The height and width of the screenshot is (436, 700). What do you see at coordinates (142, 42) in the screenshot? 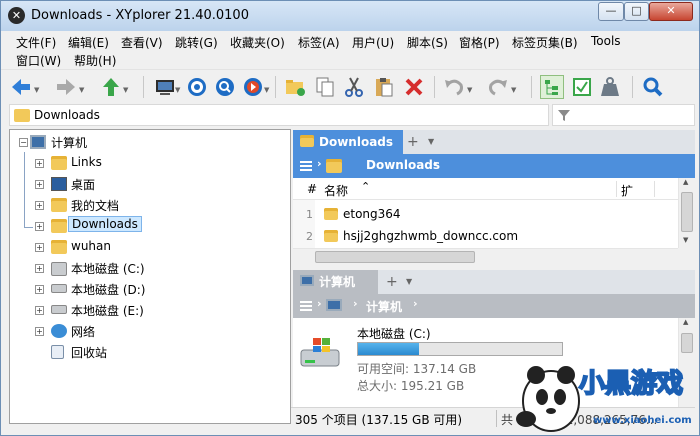
I see `menu-view: 查看(V)` at bounding box center [142, 42].